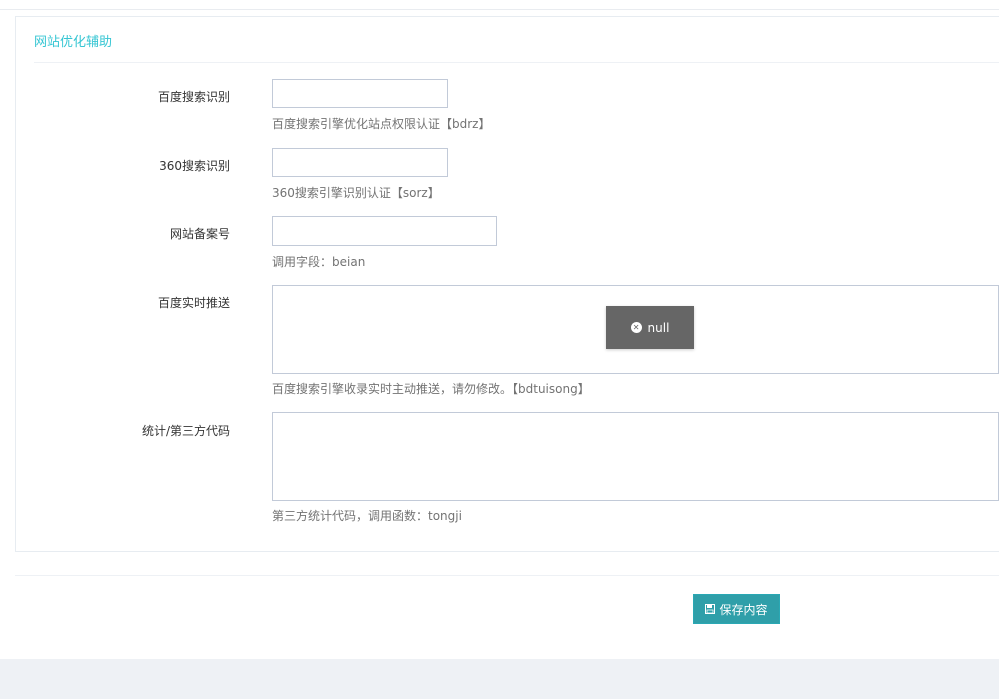 This screenshot has height=699, width=999. Describe the element at coordinates (360, 162) in the screenshot. I see `360-verify-input` at that location.